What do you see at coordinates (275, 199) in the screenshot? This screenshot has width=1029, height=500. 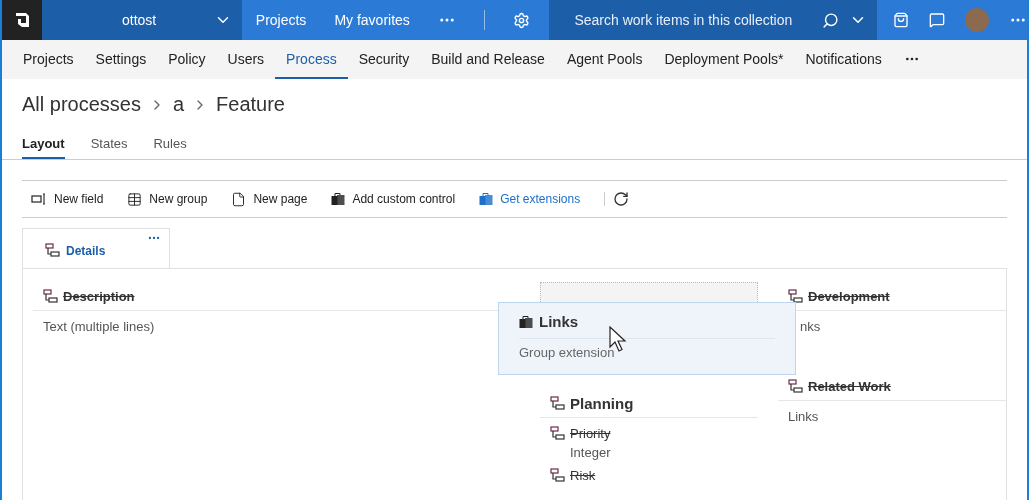 I see `toolbar-button: New page` at bounding box center [275, 199].